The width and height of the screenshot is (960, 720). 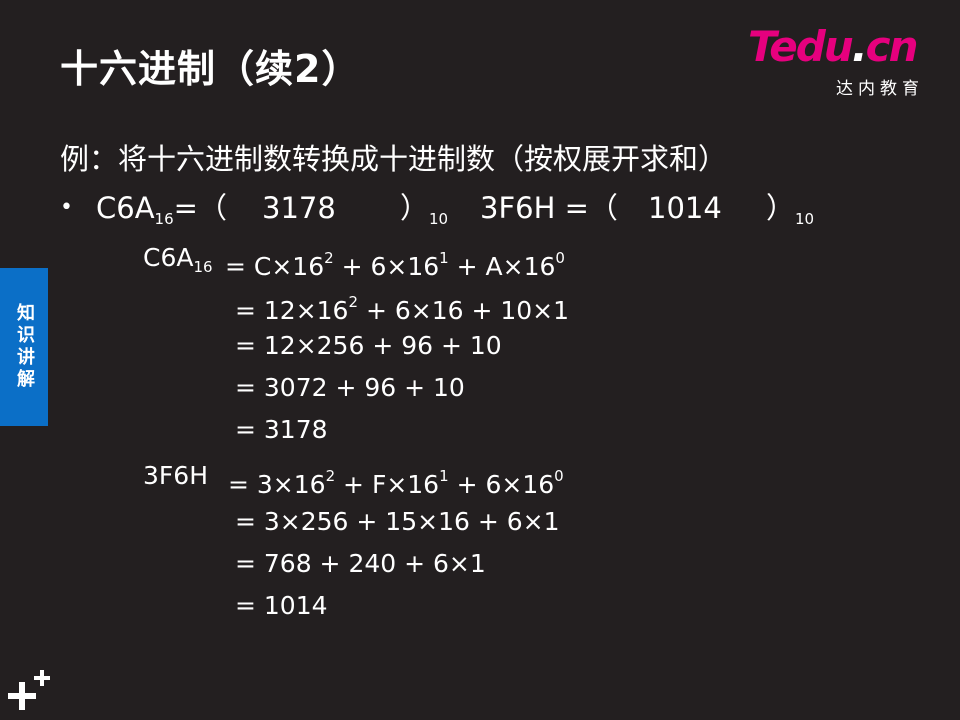 I want to click on tedu-logo: Tedu.cn 达内教育, so click(x=838, y=63).